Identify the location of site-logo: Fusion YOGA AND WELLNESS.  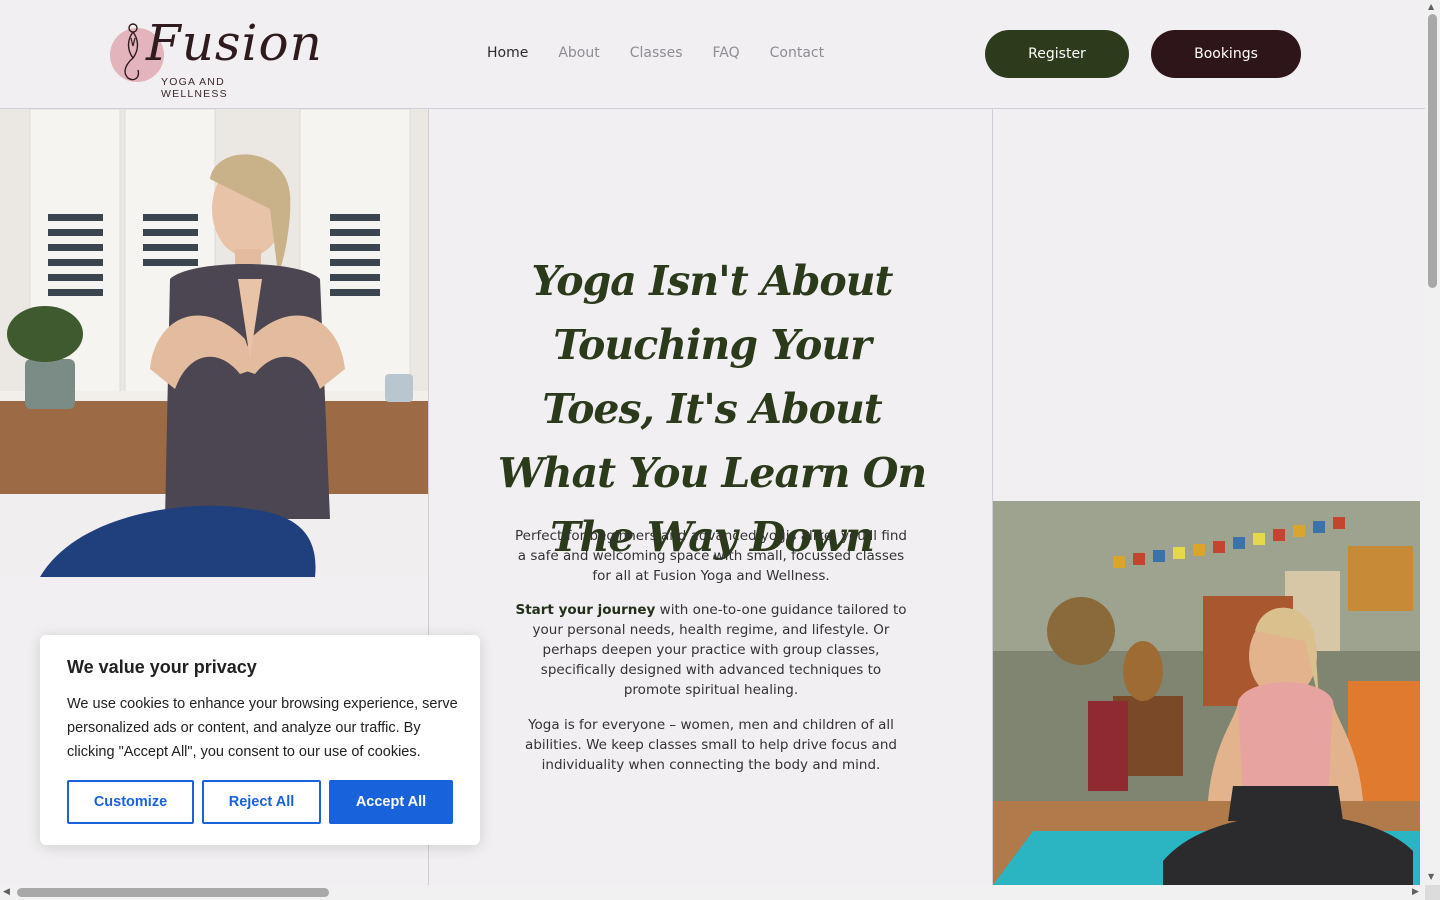
(215, 57).